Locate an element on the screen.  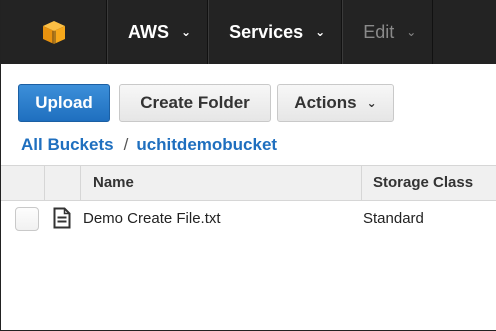
nav-edit-label: Edit is located at coordinates (379, 31).